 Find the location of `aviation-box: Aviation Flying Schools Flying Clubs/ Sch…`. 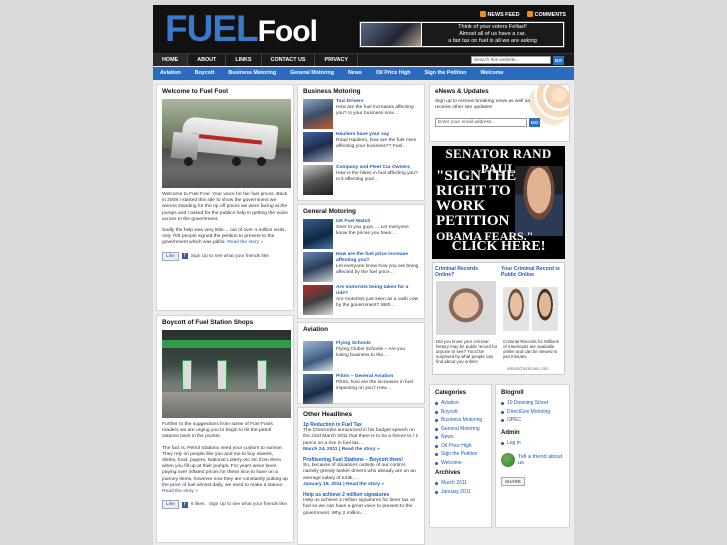

aviation-box: Aviation Flying Schools Flying Clubs/ Sch… is located at coordinates (361, 363).